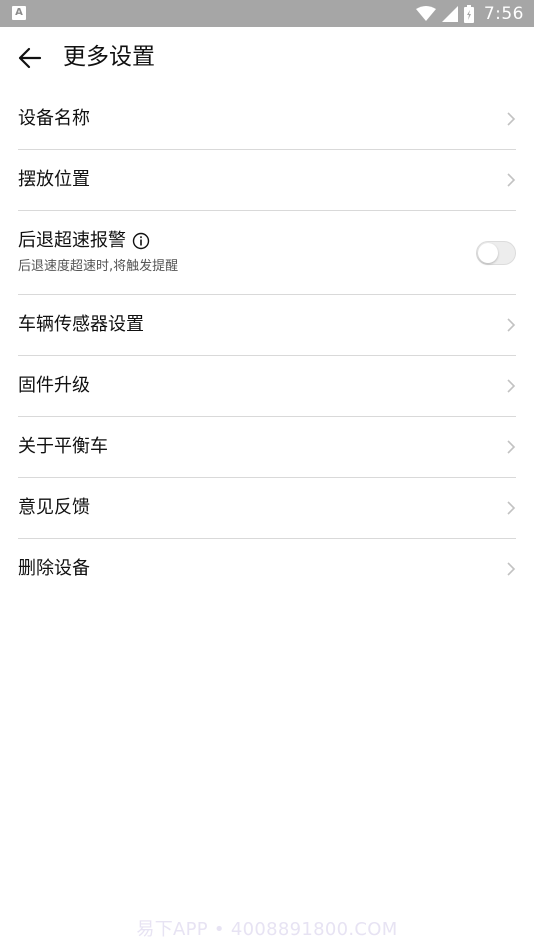 This screenshot has width=534, height=950. I want to click on arrow-left-icon, so click(30, 58).